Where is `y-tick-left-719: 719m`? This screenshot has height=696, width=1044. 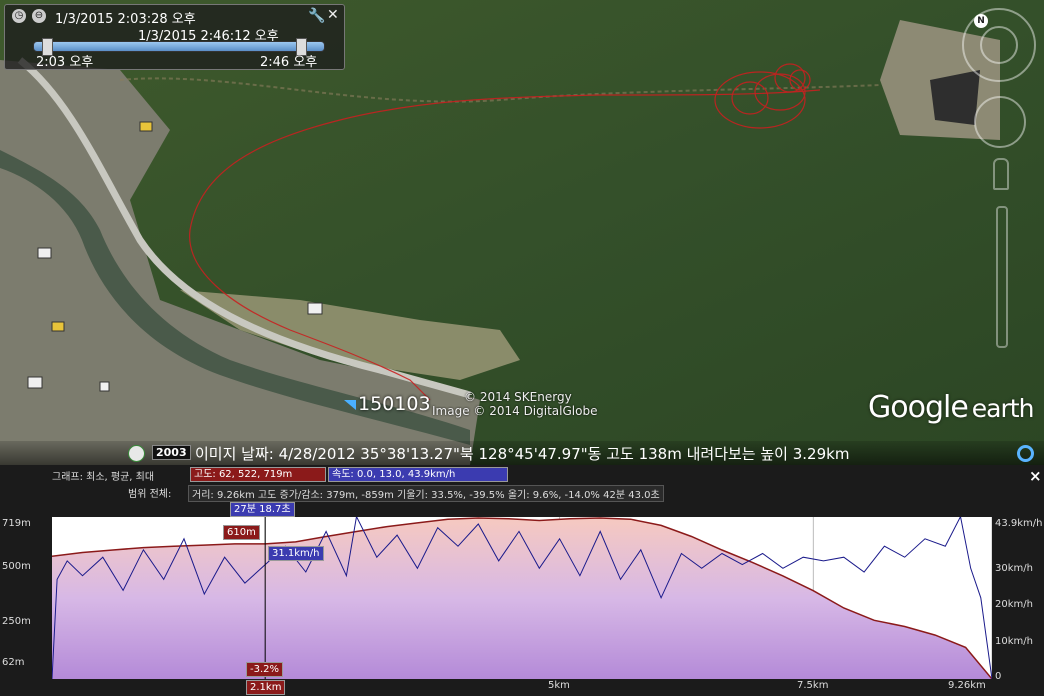 y-tick-left-719: 719m is located at coordinates (16, 523).